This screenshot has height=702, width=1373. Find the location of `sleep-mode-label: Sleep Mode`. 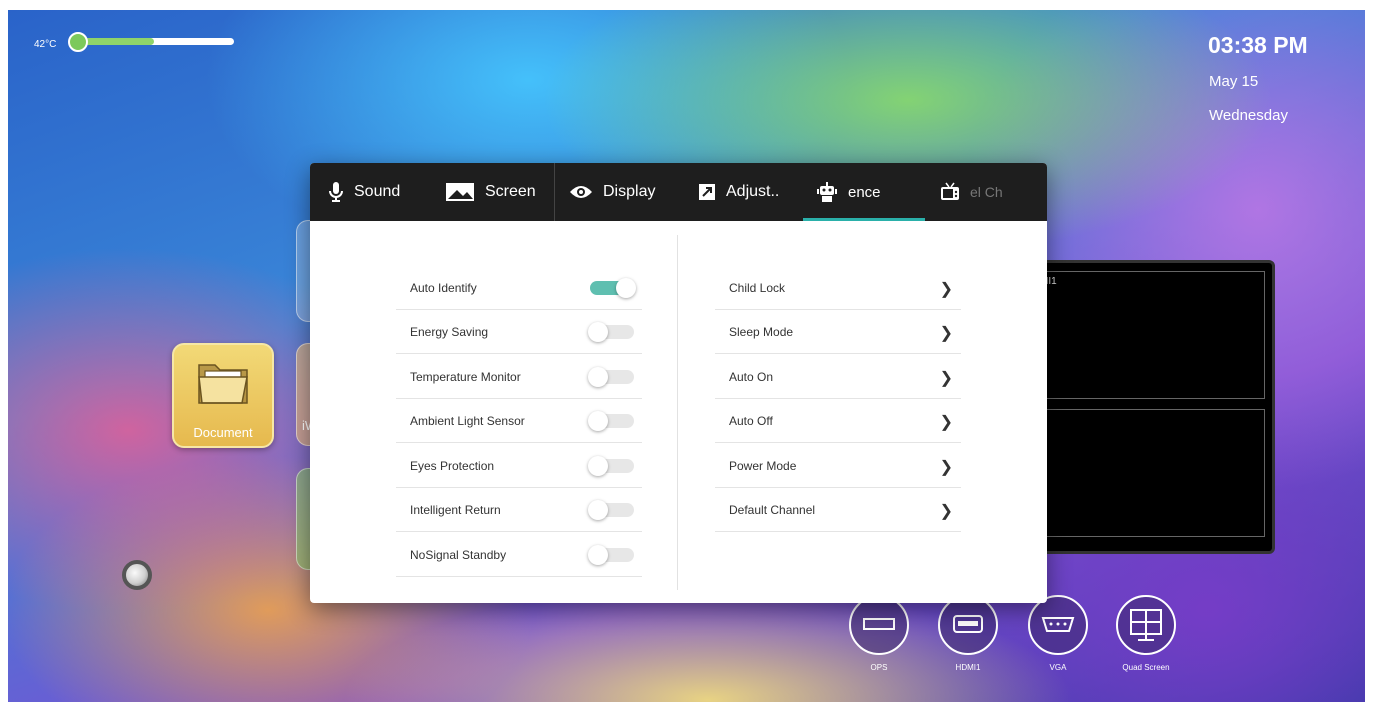

sleep-mode-label: Sleep Mode is located at coordinates (761, 331).